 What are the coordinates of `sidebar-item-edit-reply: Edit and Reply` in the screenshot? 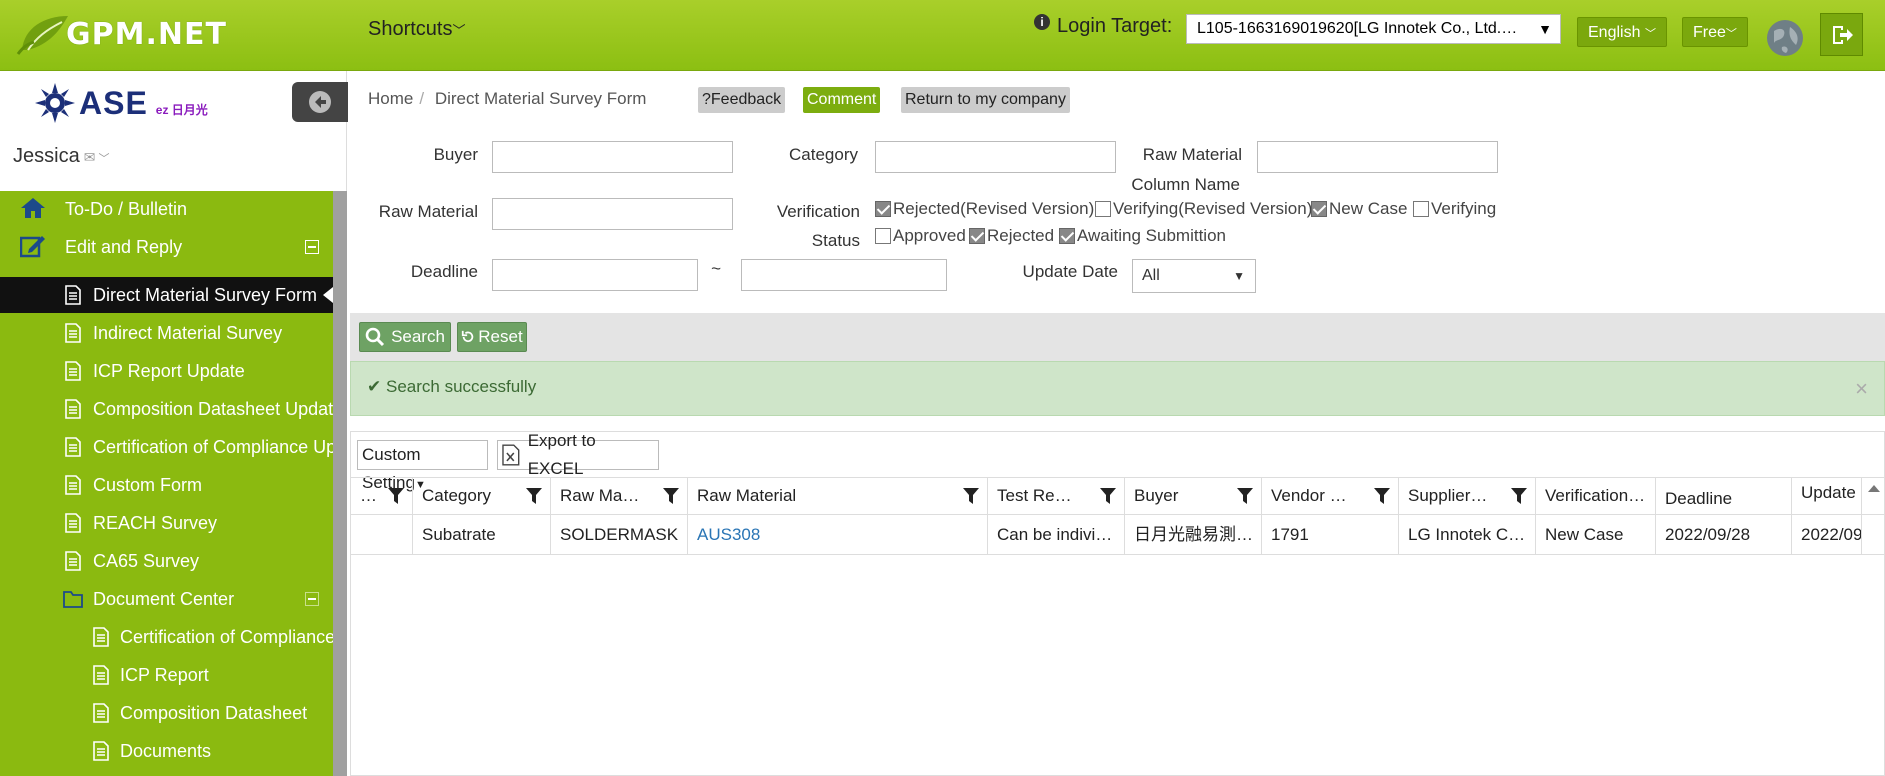 It's located at (166, 247).